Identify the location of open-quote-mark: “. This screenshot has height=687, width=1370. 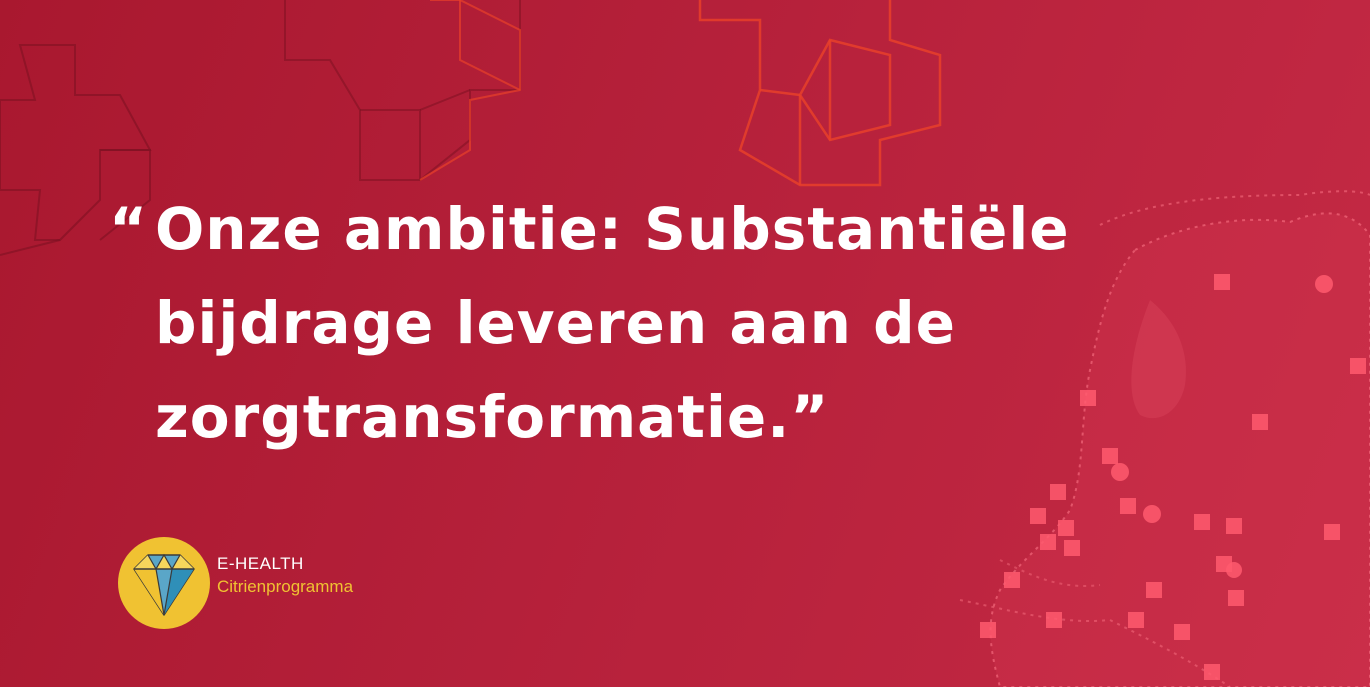
(129, 229).